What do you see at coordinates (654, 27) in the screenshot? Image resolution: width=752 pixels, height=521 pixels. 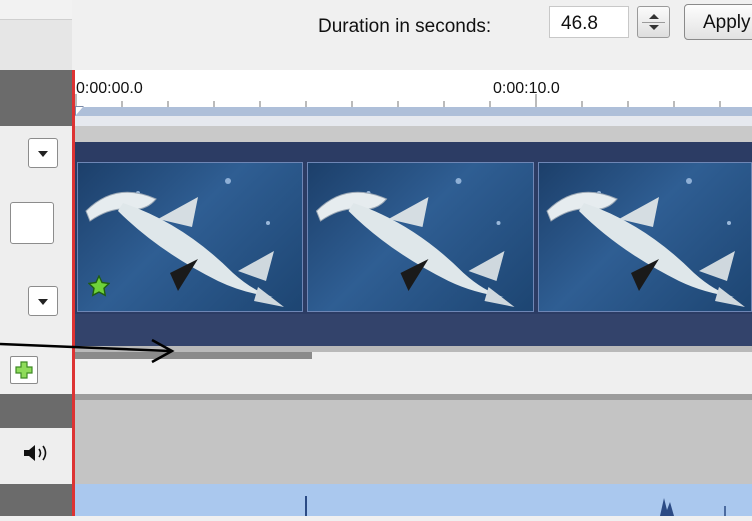 I see `spinner-down-icon` at bounding box center [654, 27].